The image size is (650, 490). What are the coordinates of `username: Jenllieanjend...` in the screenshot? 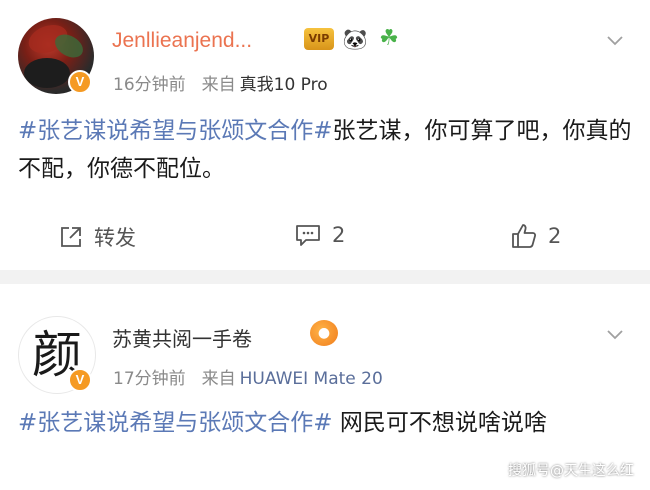 It's located at (182, 41).